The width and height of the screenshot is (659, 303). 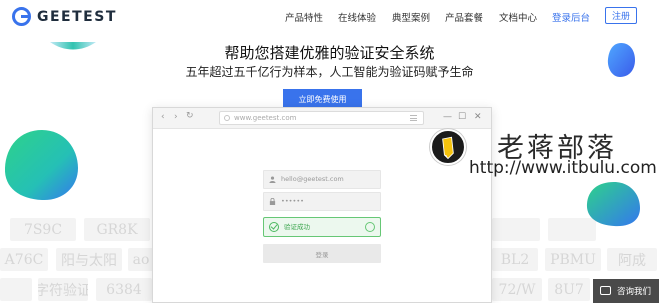 I want to click on register-button: 注册, so click(x=621, y=15).